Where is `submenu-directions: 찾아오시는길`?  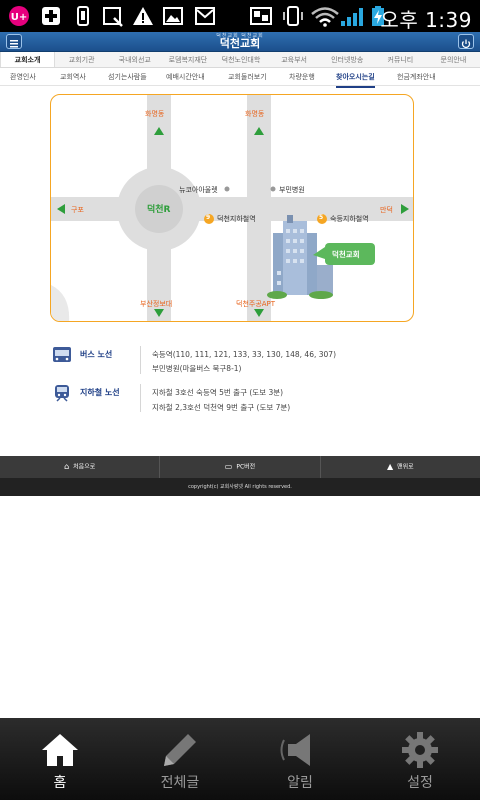
submenu-directions: 찾아오시는길 is located at coordinates (355, 78).